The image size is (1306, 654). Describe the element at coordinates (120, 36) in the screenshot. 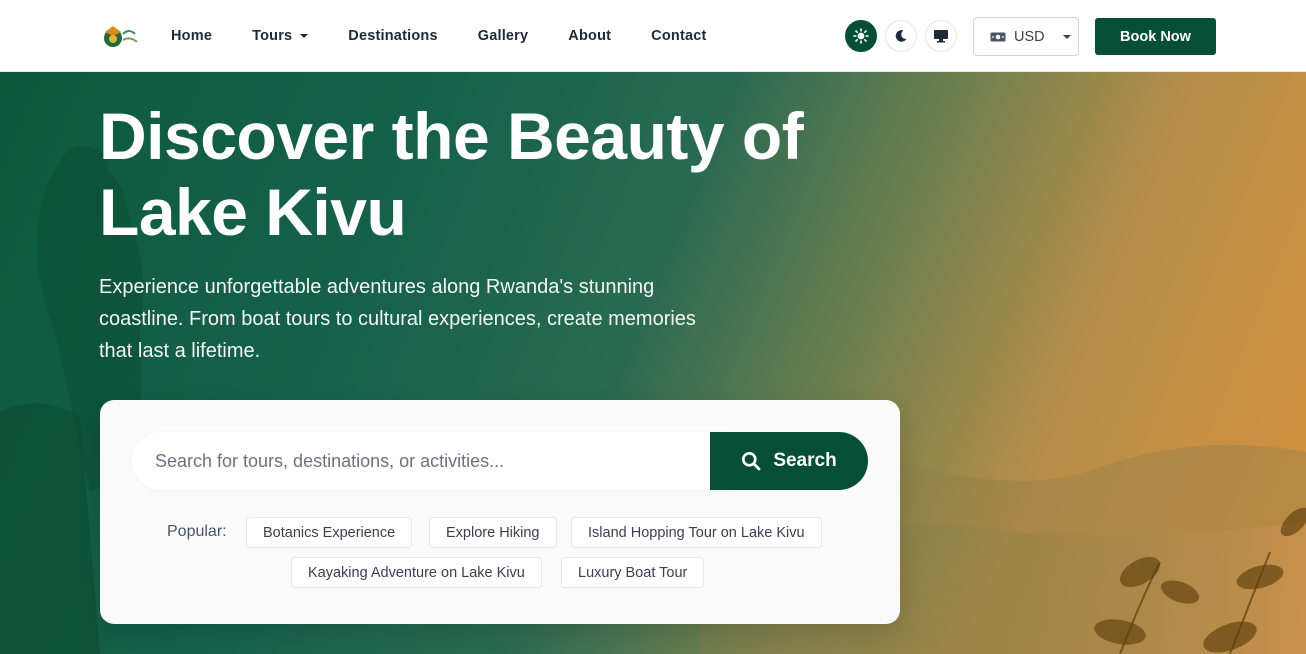

I see `logo-icon` at that location.